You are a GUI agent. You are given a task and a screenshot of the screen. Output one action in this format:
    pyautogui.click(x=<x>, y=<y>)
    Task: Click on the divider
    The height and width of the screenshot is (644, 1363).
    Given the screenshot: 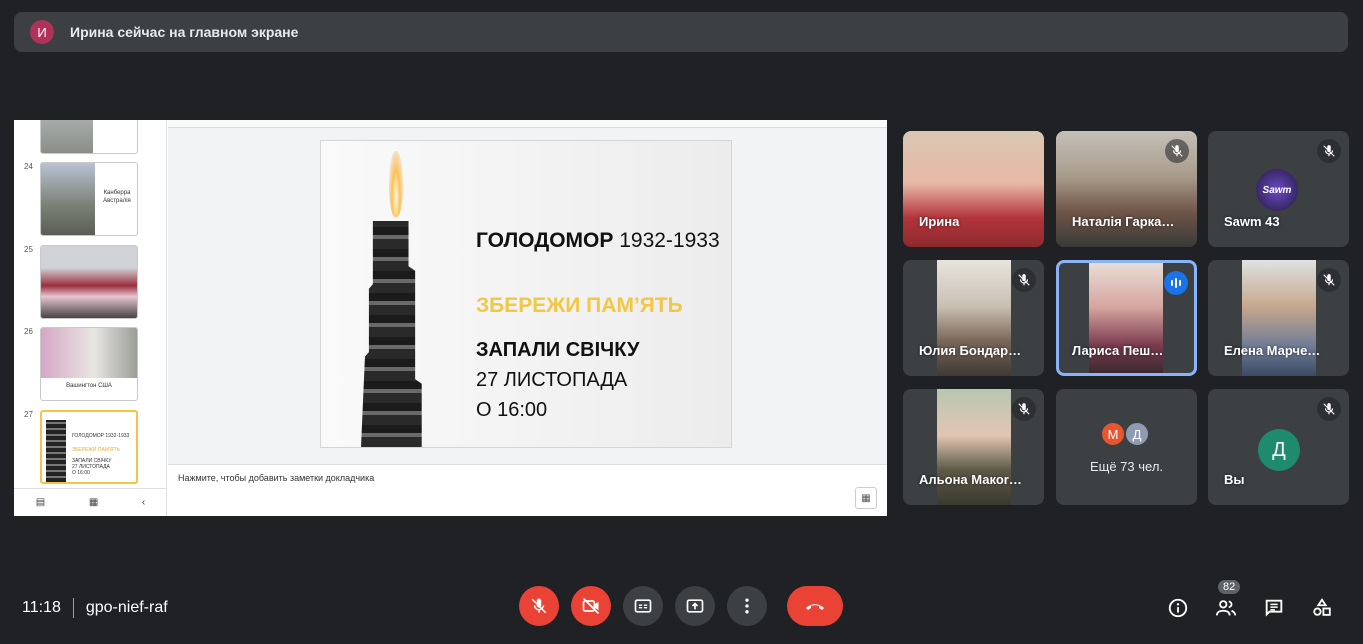 What is the action you would take?
    pyautogui.click(x=73, y=608)
    